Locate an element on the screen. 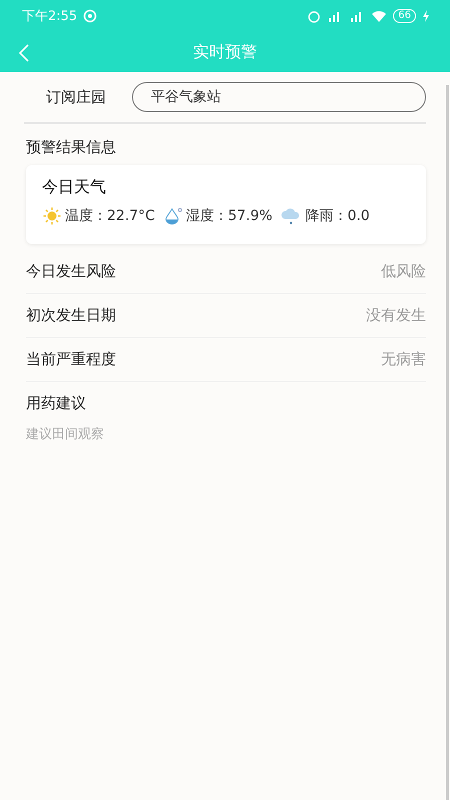 The image size is (450, 800). water-drop-icon is located at coordinates (172, 216).